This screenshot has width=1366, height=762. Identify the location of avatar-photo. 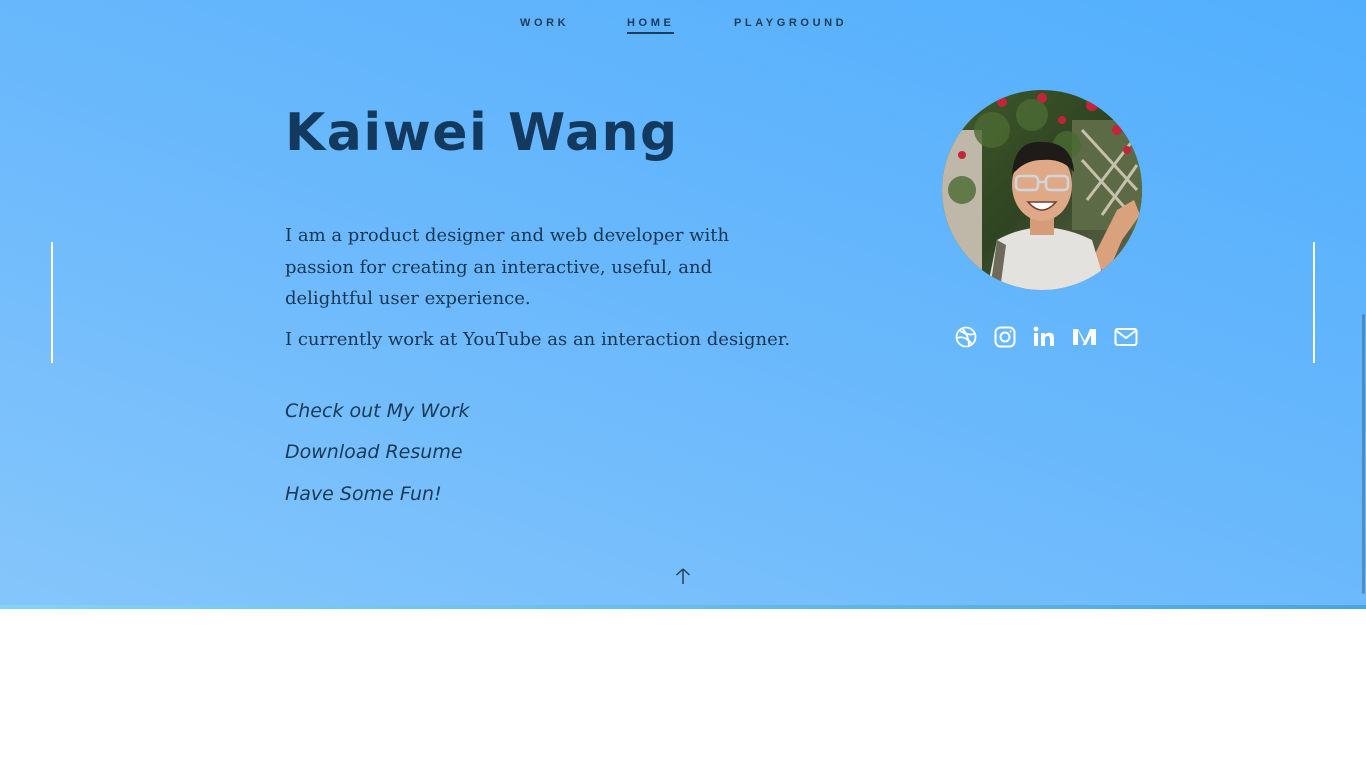
(1042, 190).